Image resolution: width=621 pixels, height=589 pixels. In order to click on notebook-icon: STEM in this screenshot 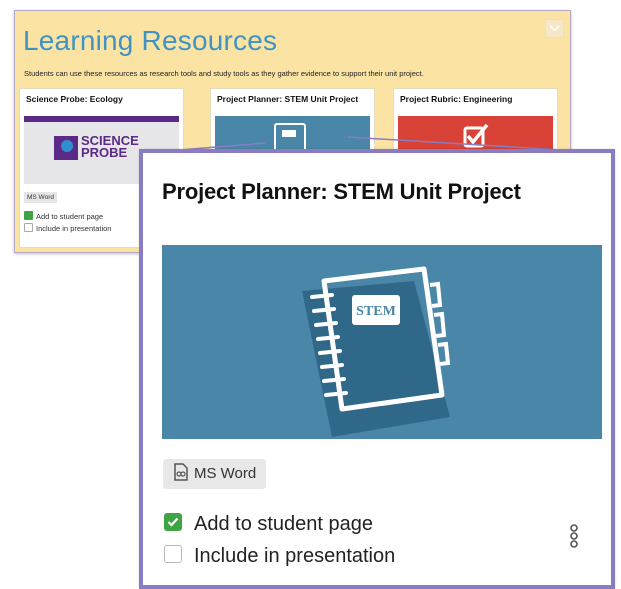, I will do `click(376, 351)`.